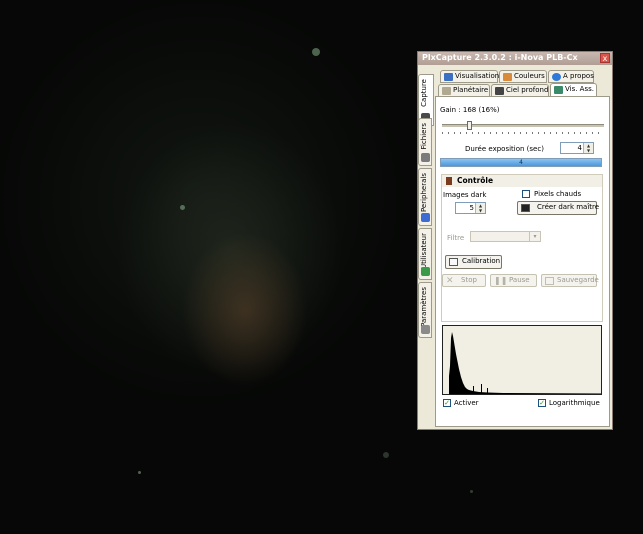 The image size is (643, 534). What do you see at coordinates (446, 91) in the screenshot?
I see `planet-icon` at bounding box center [446, 91].